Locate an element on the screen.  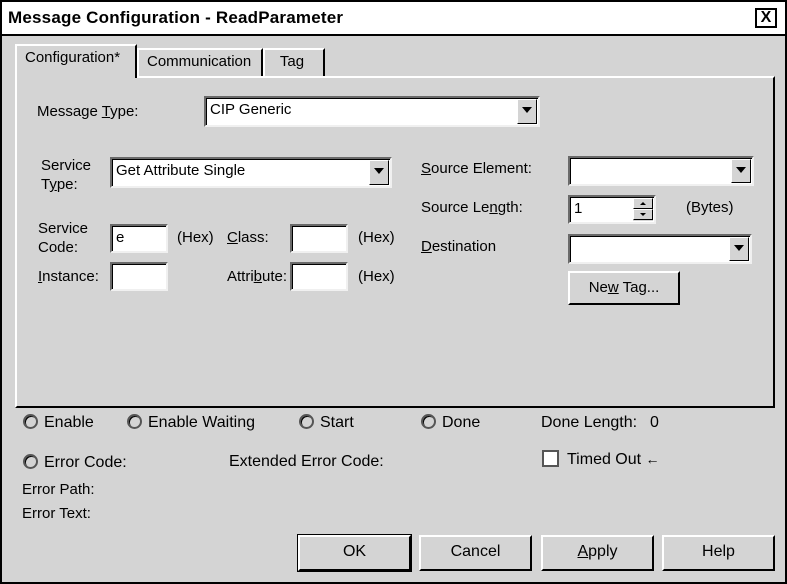
attribute-input is located at coordinates (319, 276).